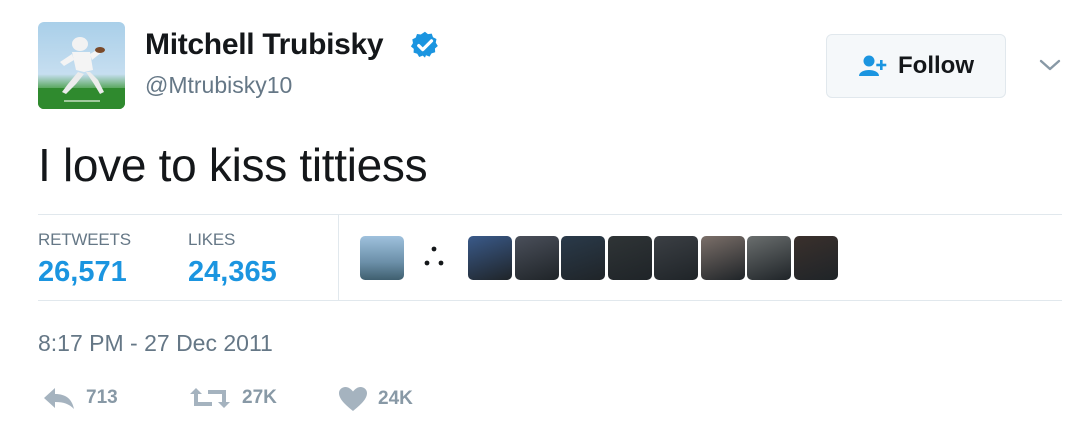 The height and width of the screenshot is (432, 1080). What do you see at coordinates (424, 44) in the screenshot?
I see `verified-badge-icon` at bounding box center [424, 44].